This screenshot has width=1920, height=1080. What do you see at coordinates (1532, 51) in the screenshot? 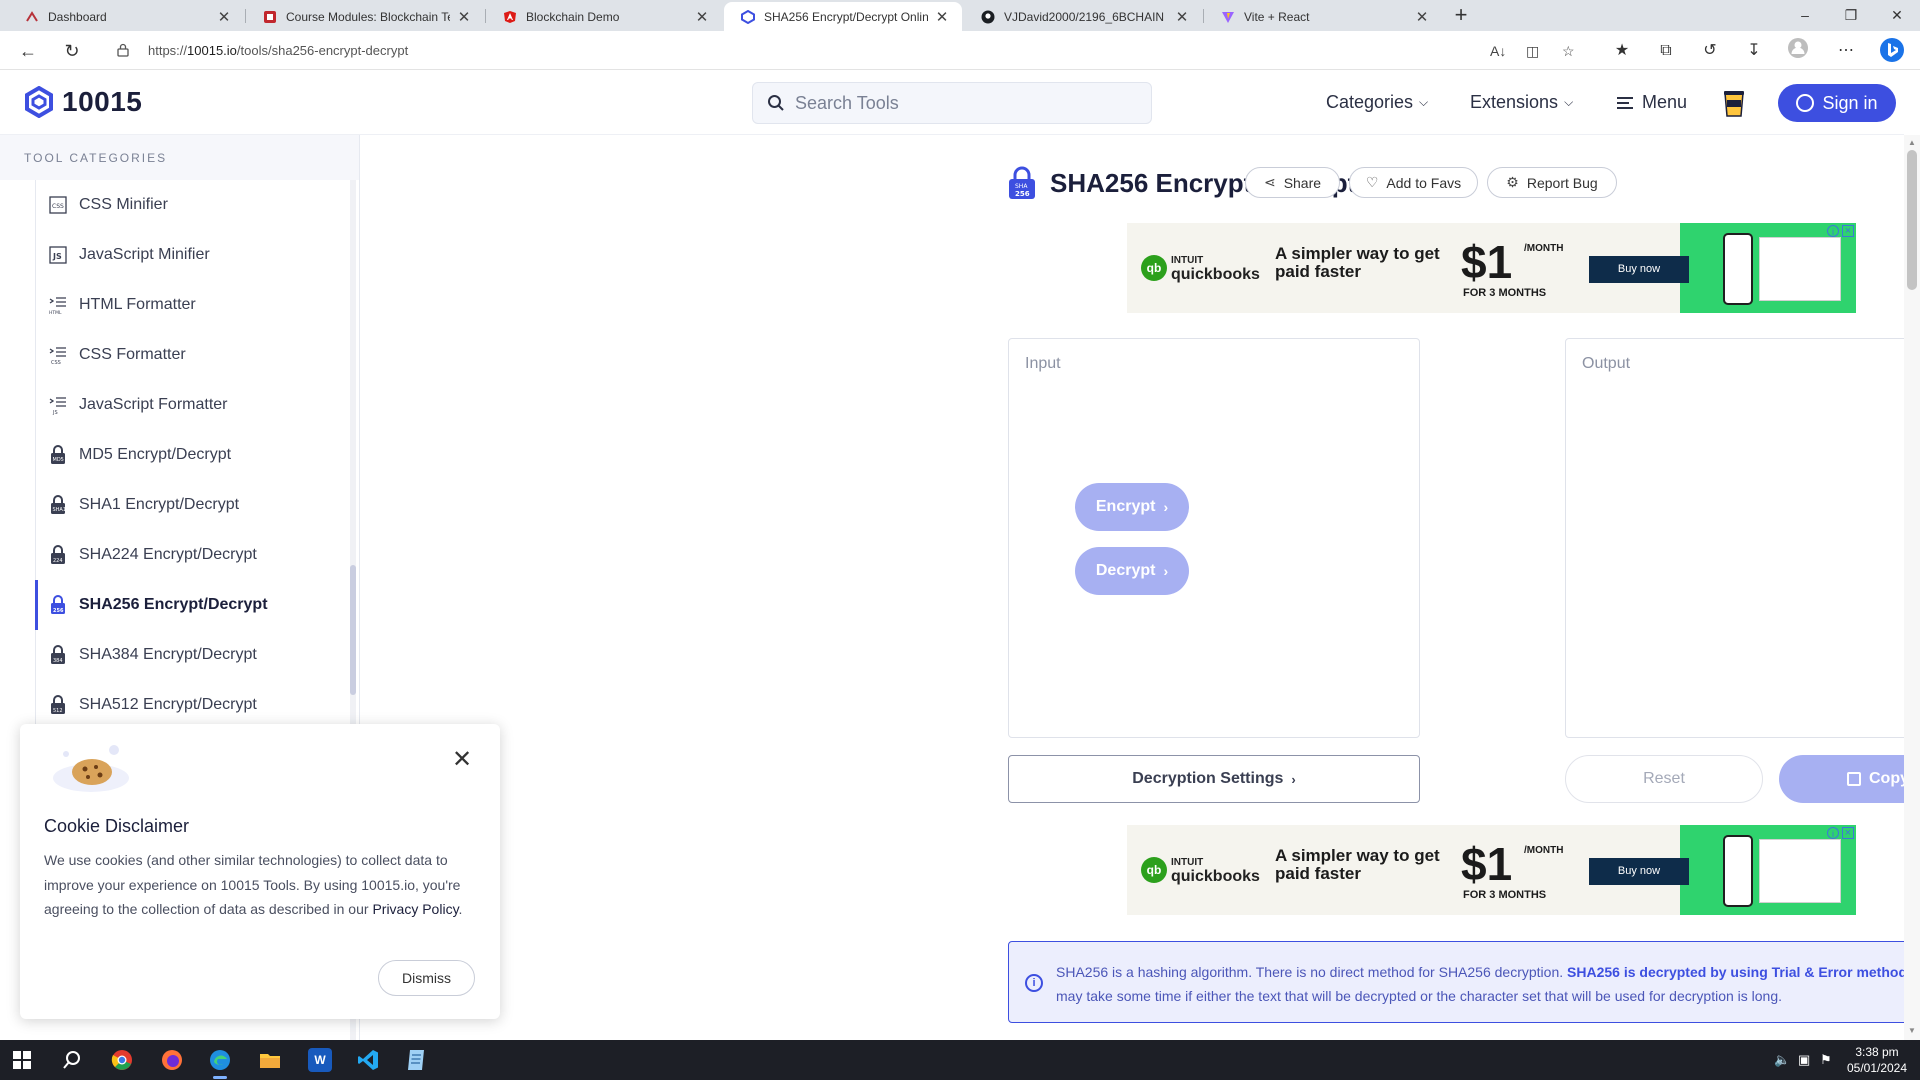
I see `immersive-reader-icon: ◫` at bounding box center [1532, 51].